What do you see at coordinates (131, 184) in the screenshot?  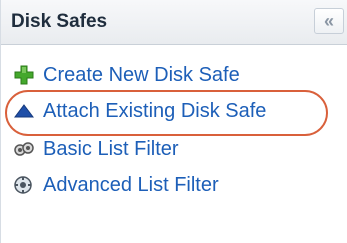 I see `menu-item-label: Advanced List Filter` at bounding box center [131, 184].